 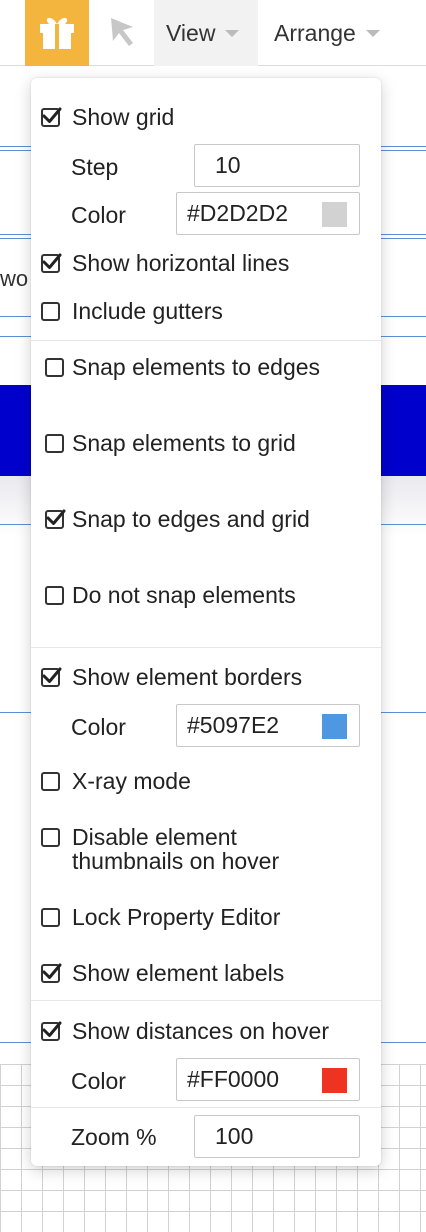 I want to click on disable-thumbnails-label: Disable element thumbnails on hover, so click(x=175, y=849).